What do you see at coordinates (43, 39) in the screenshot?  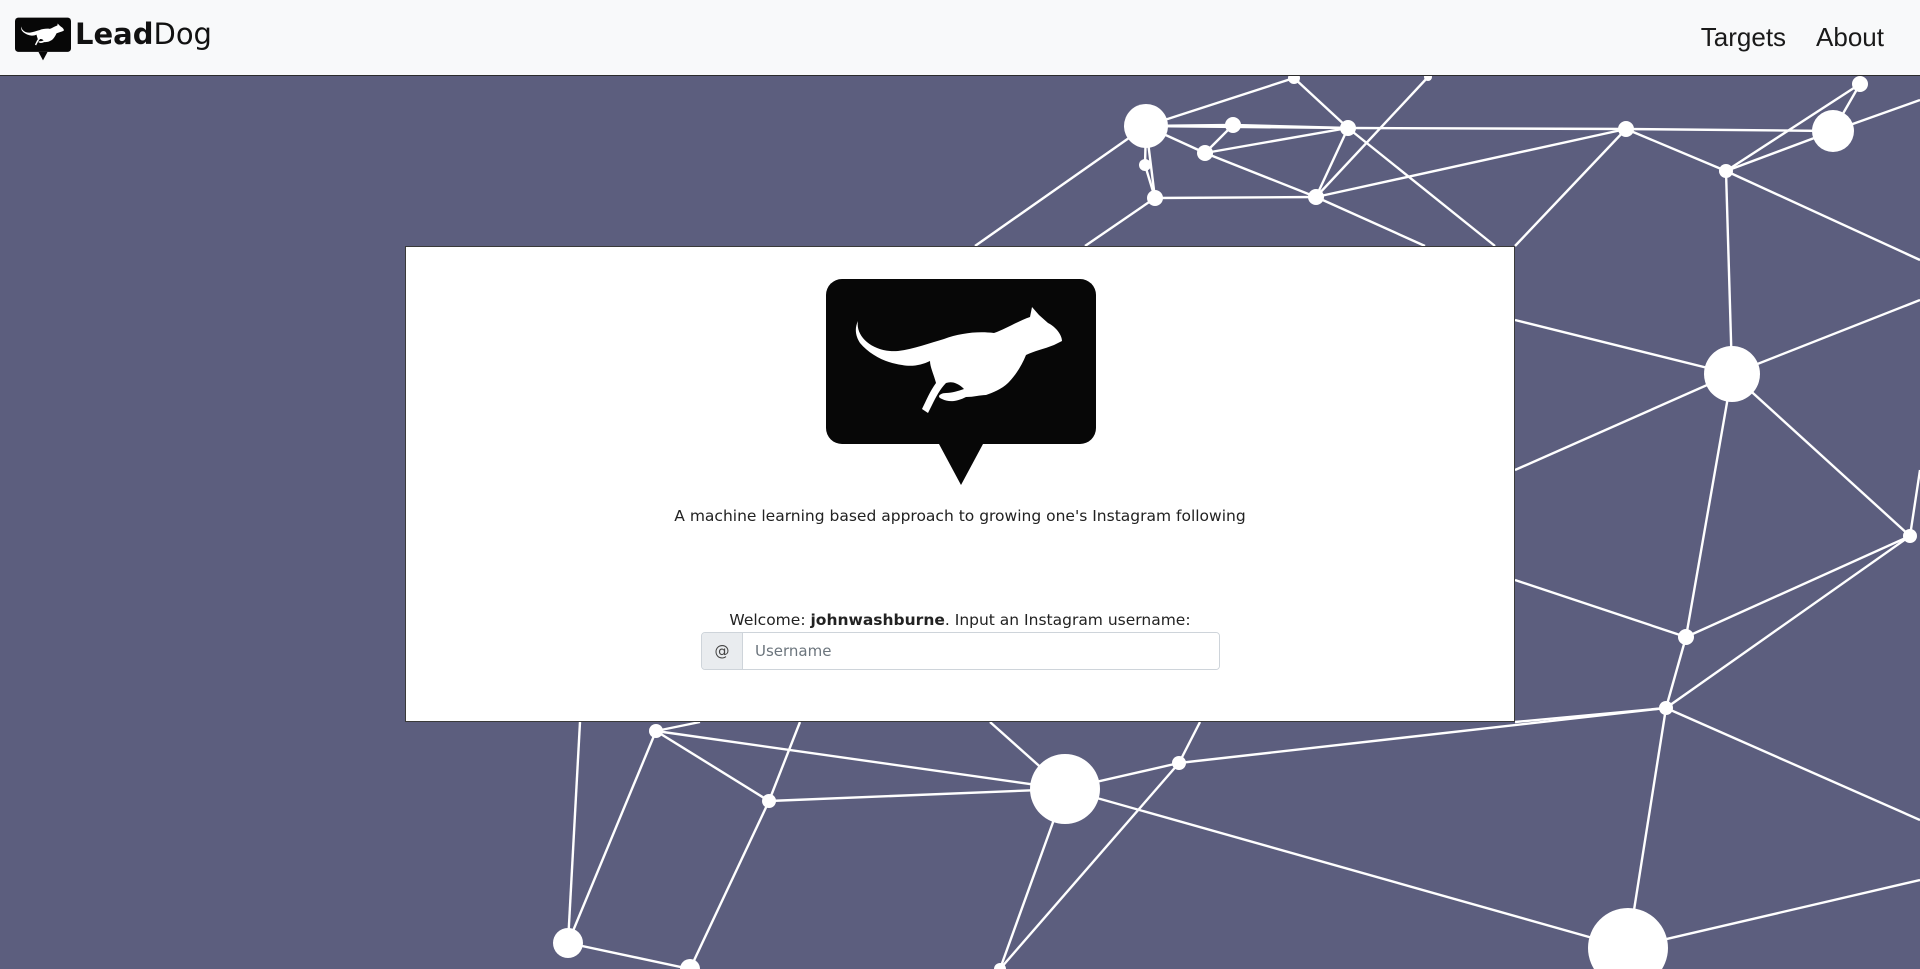 I see `running-dog-logo-icon` at bounding box center [43, 39].